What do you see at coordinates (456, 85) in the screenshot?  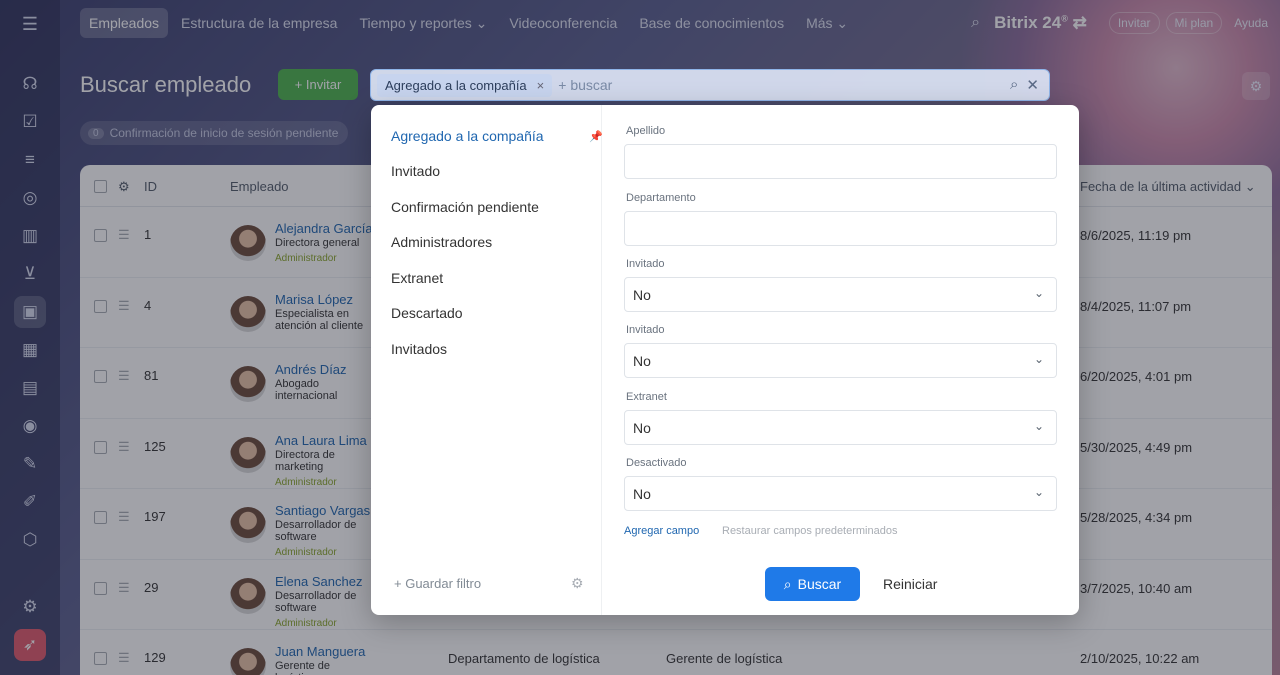 I see `filter-tag-label: Agregado a la compañía` at bounding box center [456, 85].